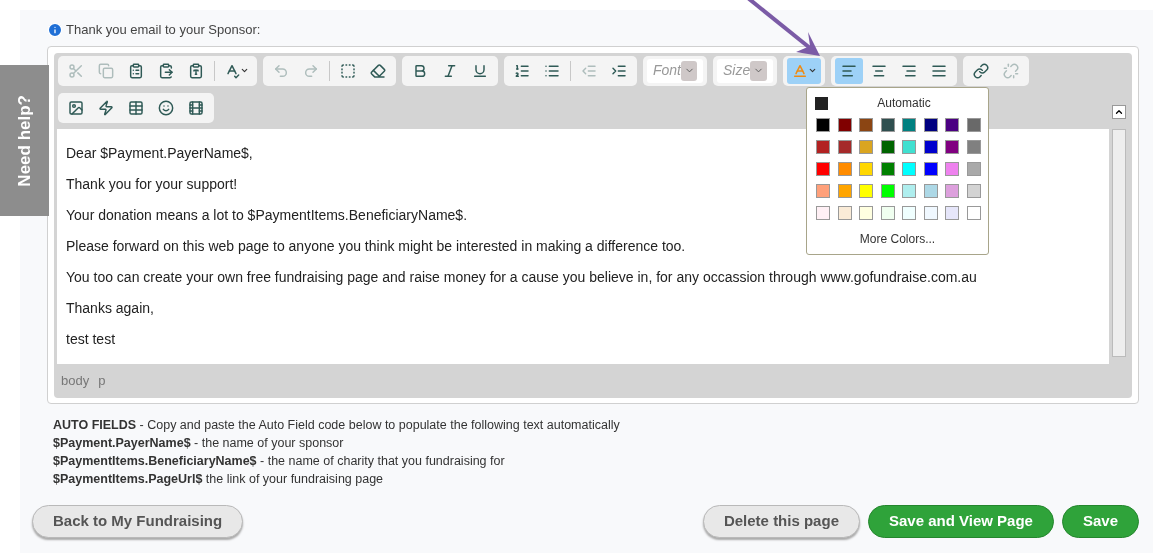  I want to click on auto-field-text: $PaymentItems.PageUrl$ the link of your fundraising page, so click(219, 479).